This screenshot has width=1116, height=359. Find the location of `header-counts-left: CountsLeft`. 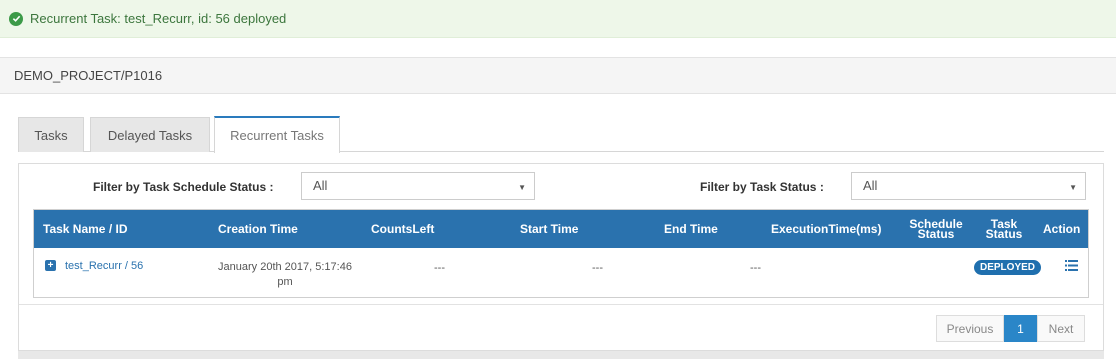

header-counts-left: CountsLeft is located at coordinates (402, 229).